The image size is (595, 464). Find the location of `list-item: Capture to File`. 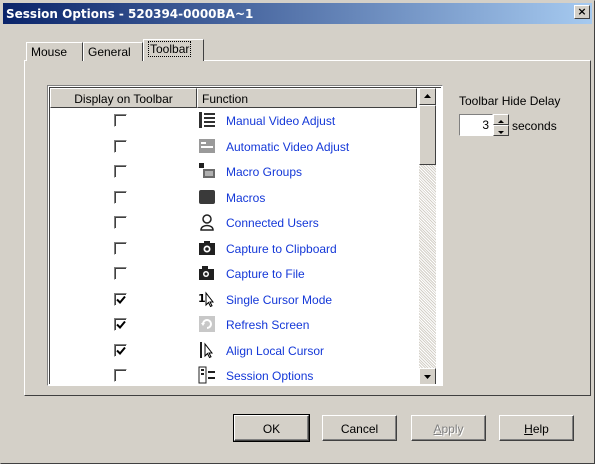

list-item: Capture to File is located at coordinates (234, 273).